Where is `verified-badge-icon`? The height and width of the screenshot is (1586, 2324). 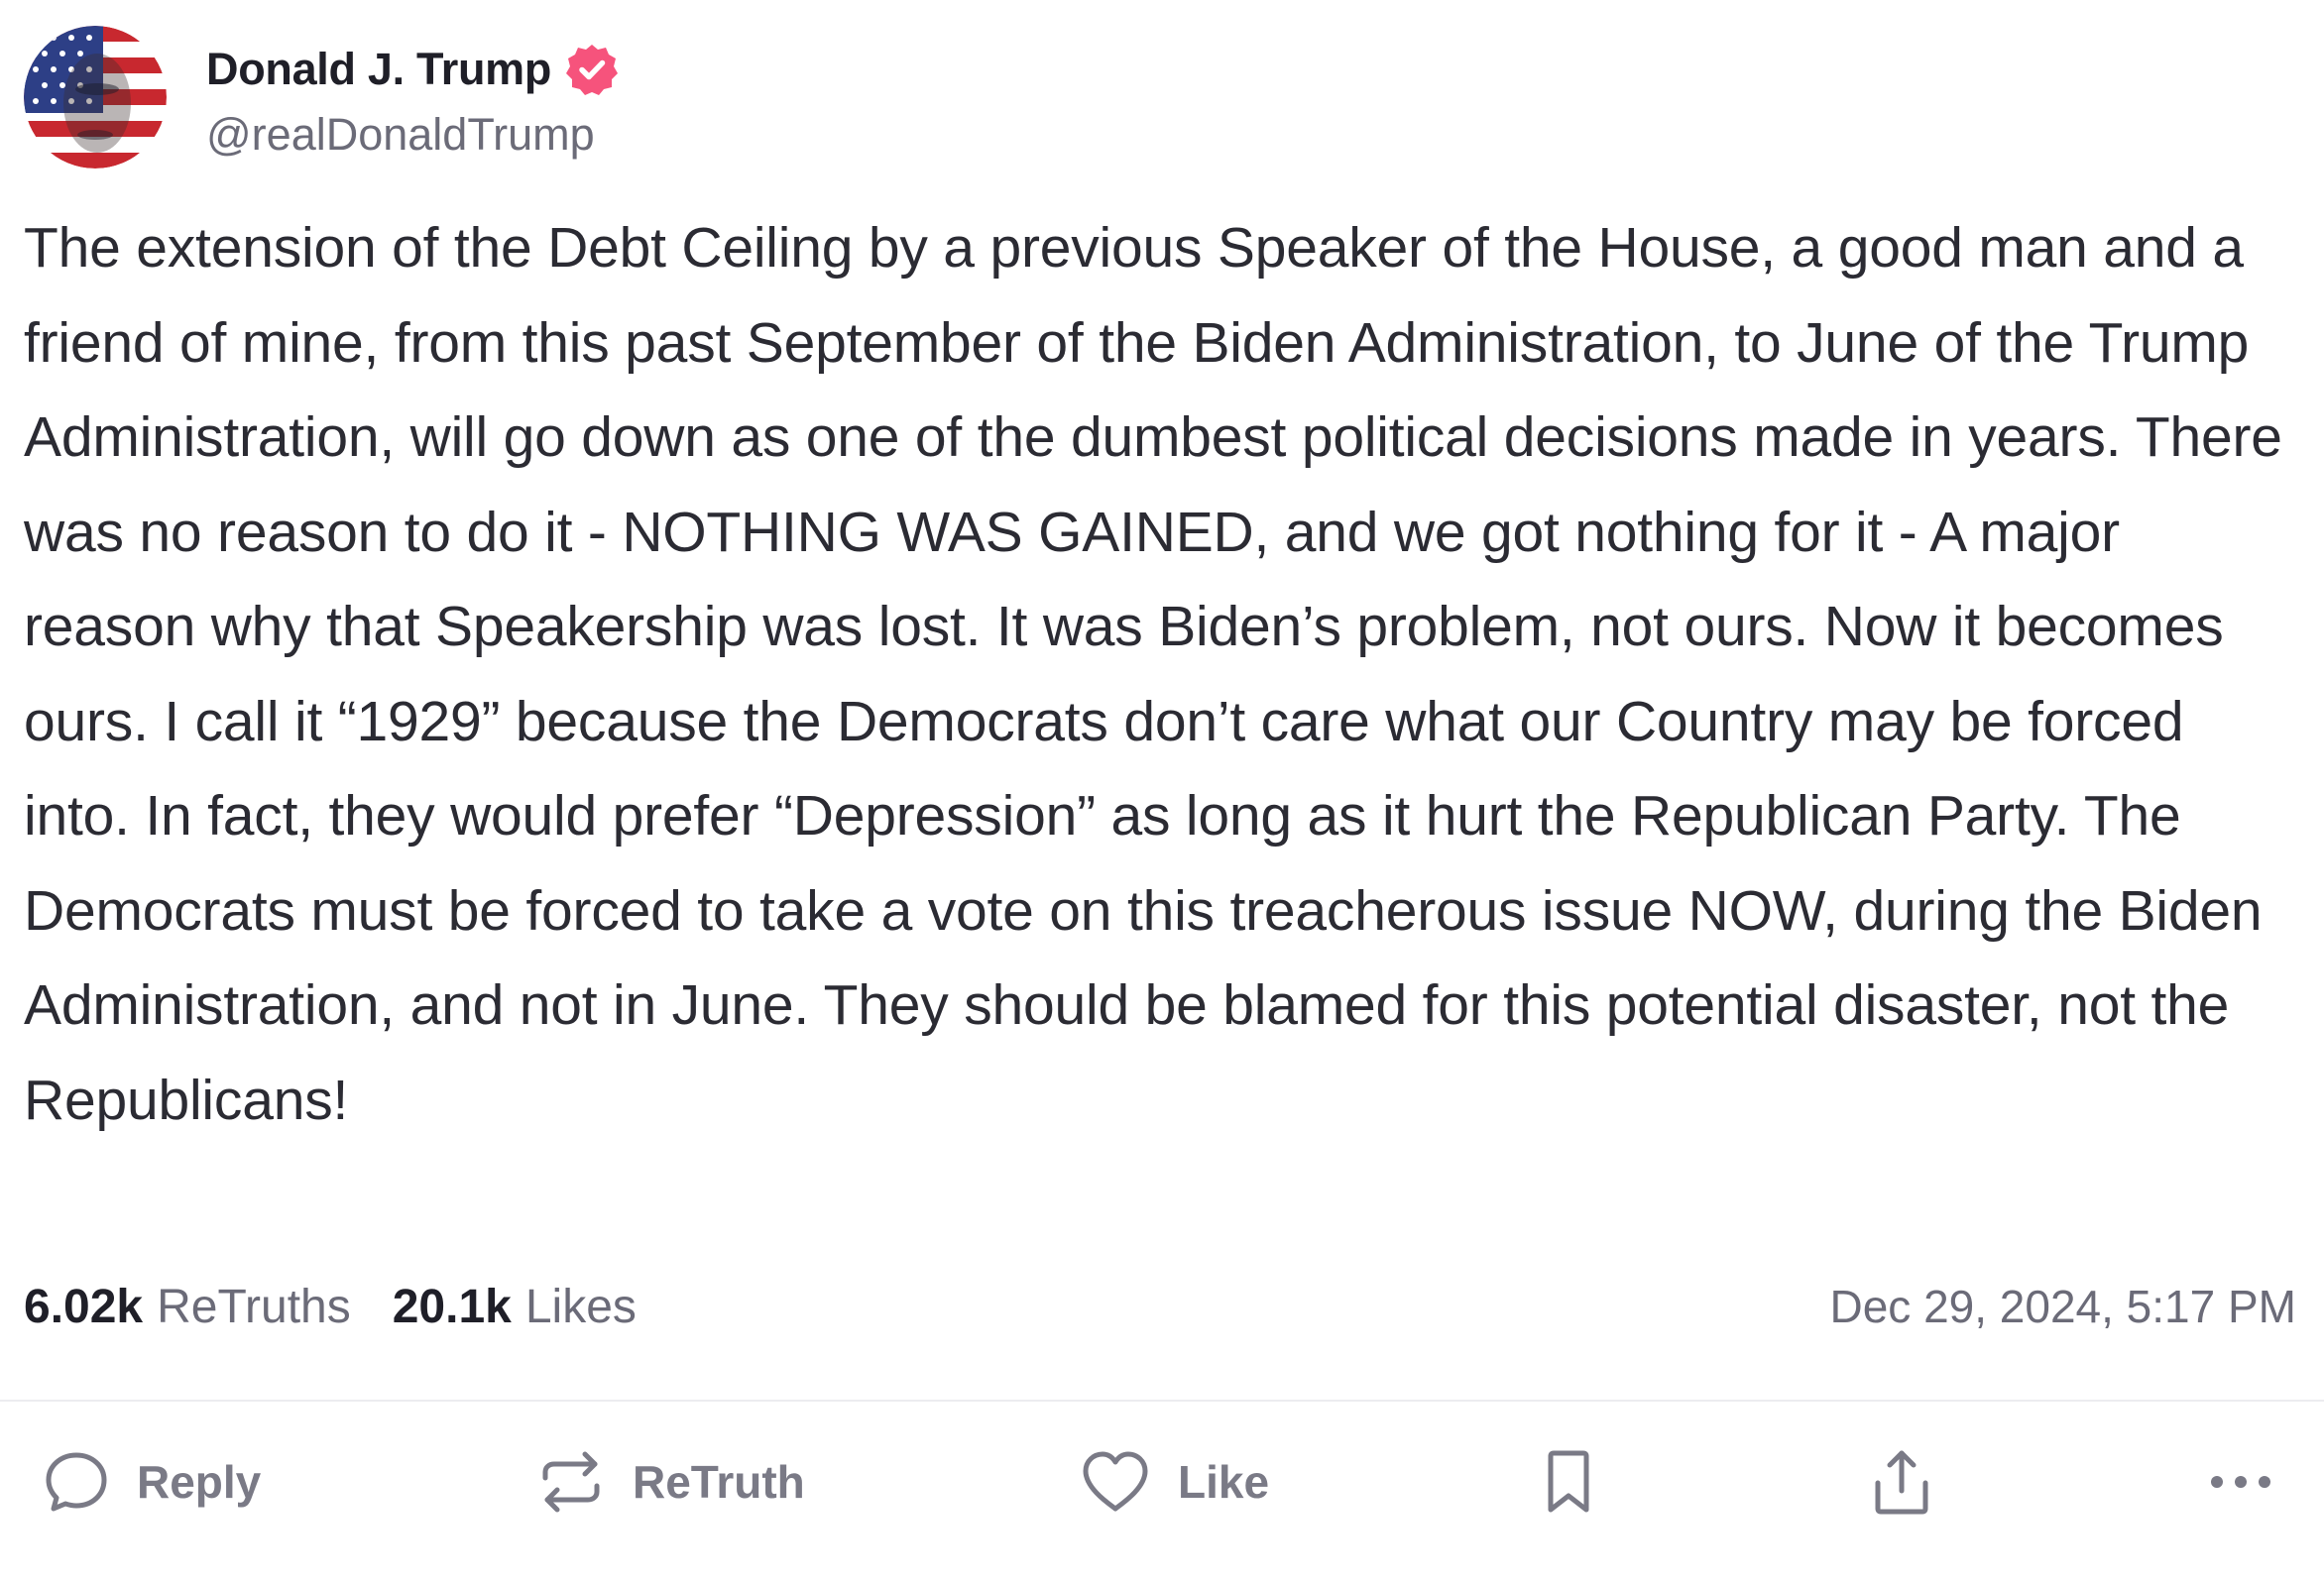 verified-badge-icon is located at coordinates (592, 69).